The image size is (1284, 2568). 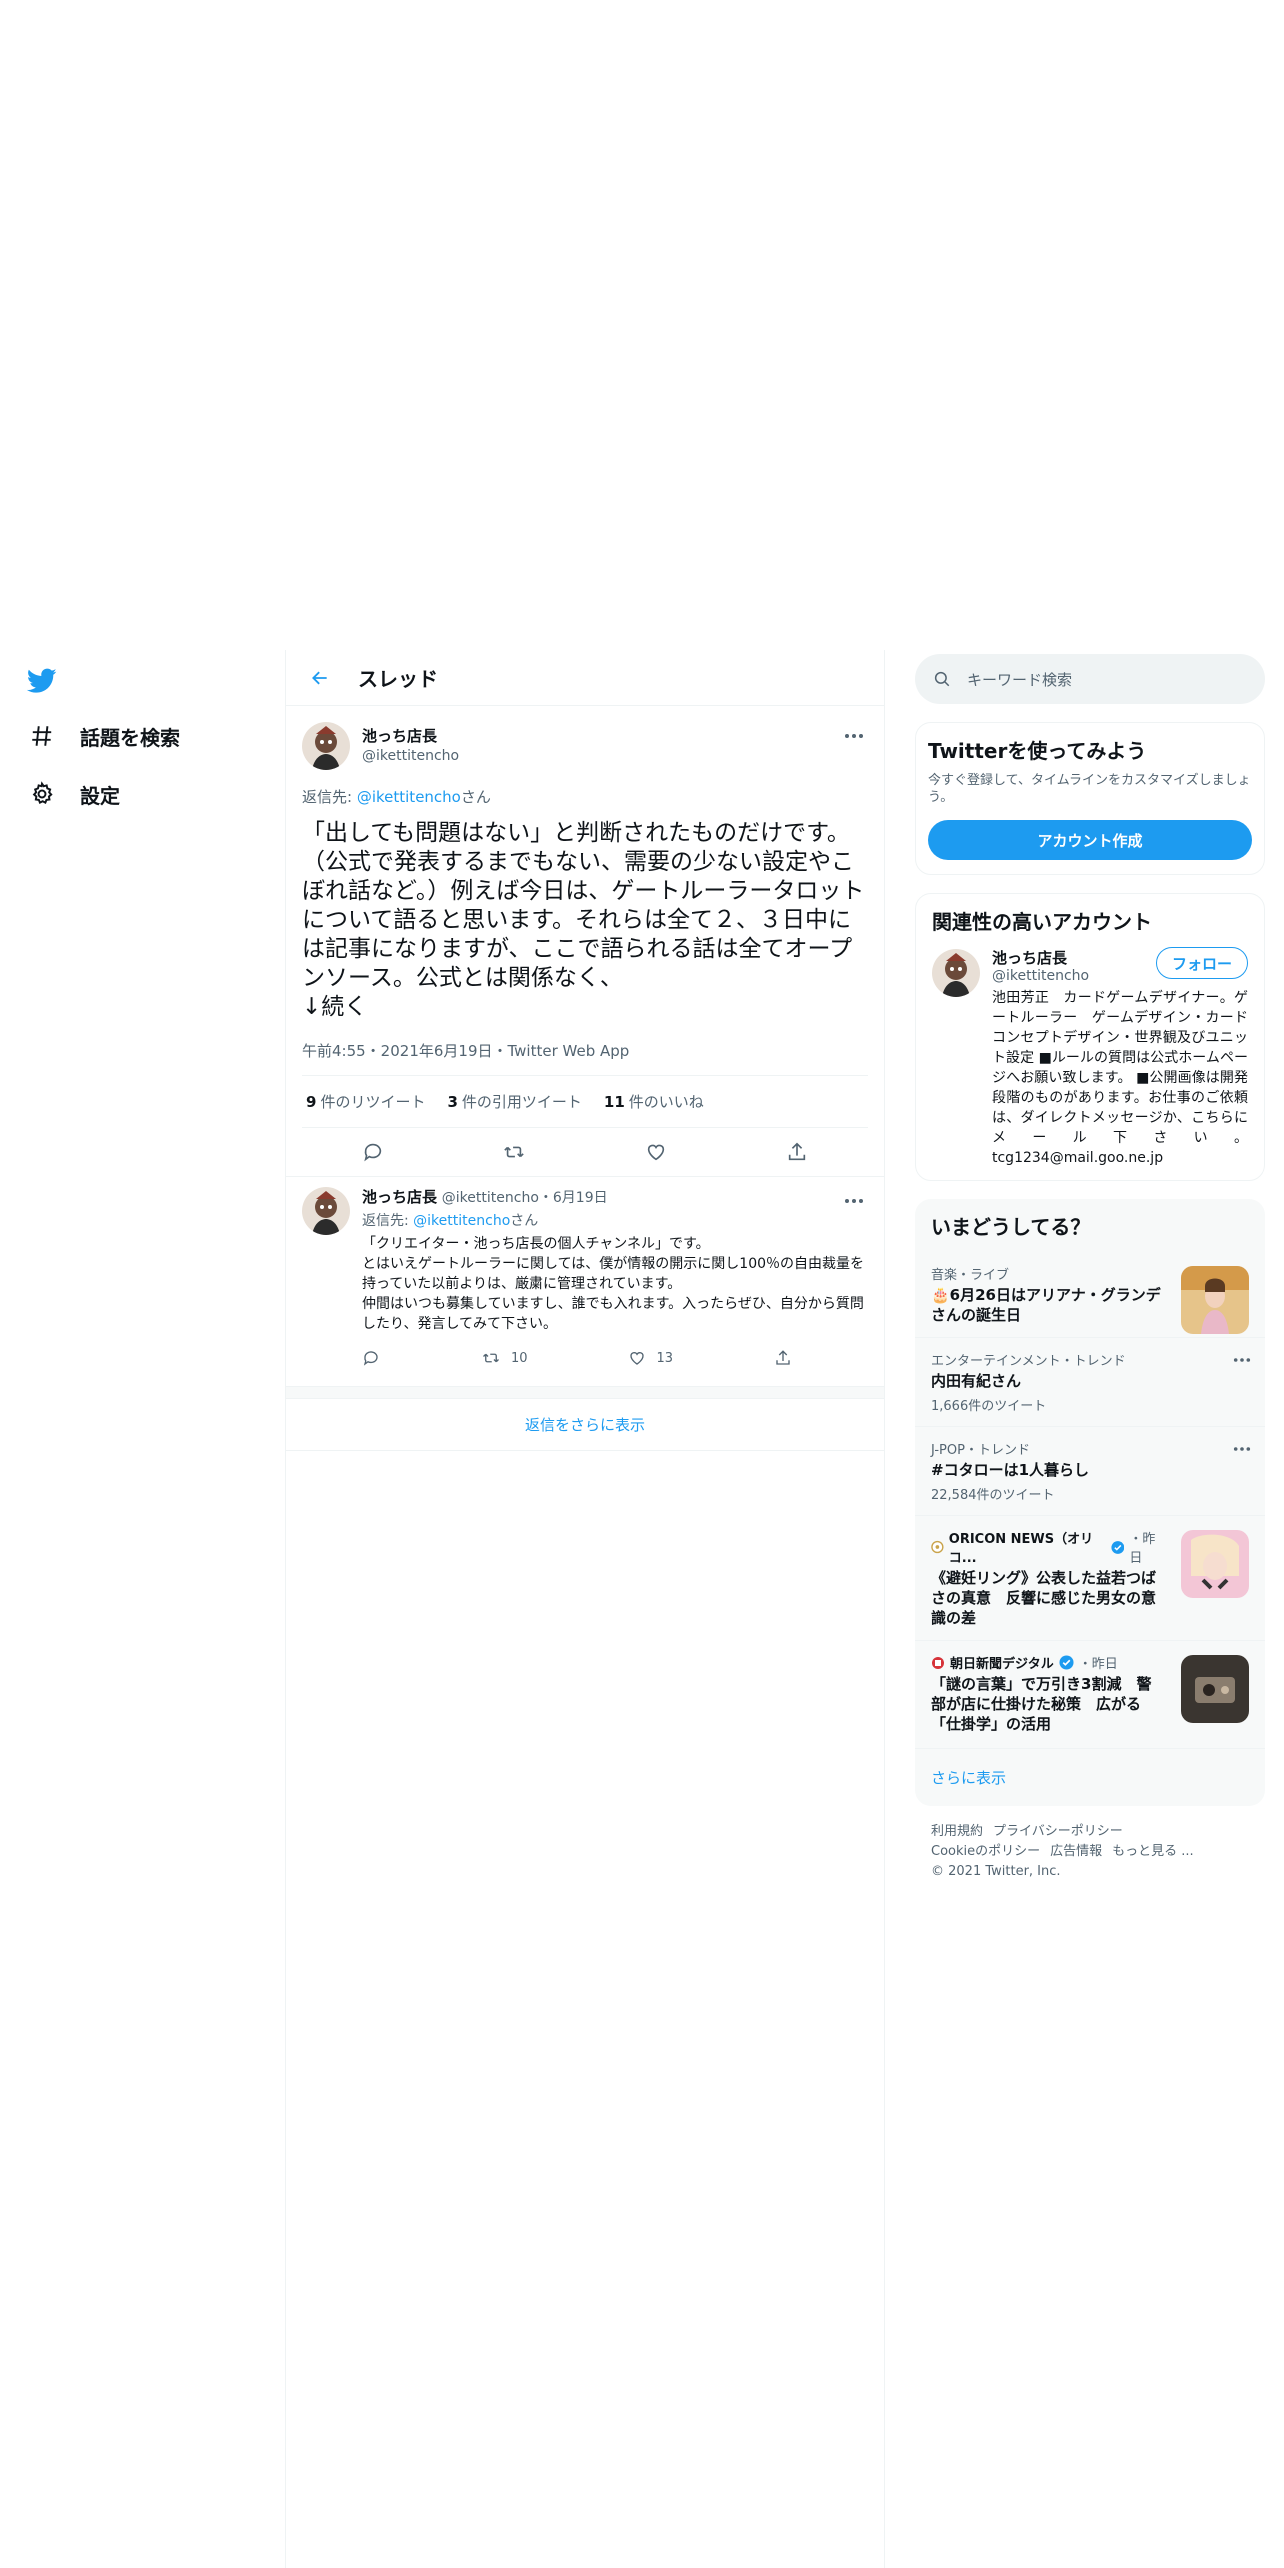 I want to click on like-button: 13, so click(x=650, y=1358).